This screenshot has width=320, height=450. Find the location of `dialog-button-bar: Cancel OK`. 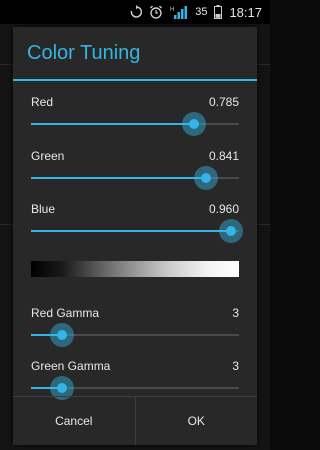

dialog-button-bar: Cancel OK is located at coordinates (135, 420).